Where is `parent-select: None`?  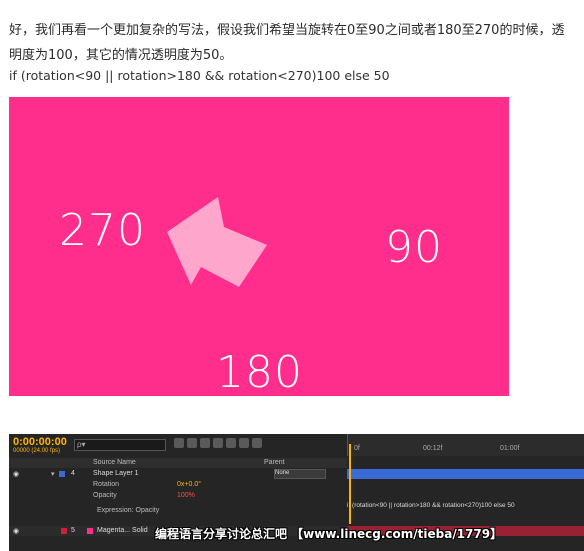
parent-select: None is located at coordinates (300, 474).